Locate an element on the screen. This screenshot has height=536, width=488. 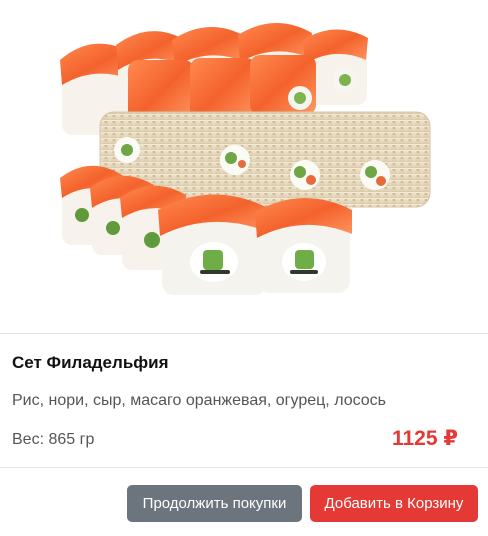
continue-shopping-button: Продолжить покупки is located at coordinates (214, 503).